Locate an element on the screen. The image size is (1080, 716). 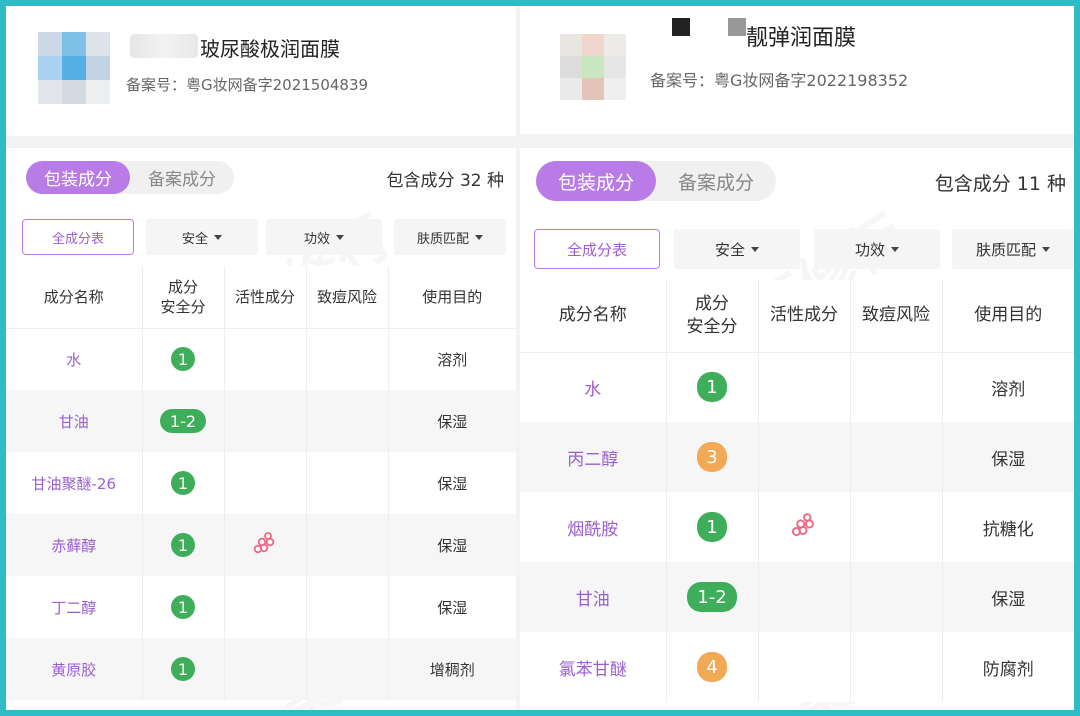
usage-purpose: 防腐剂 is located at coordinates (1008, 667).